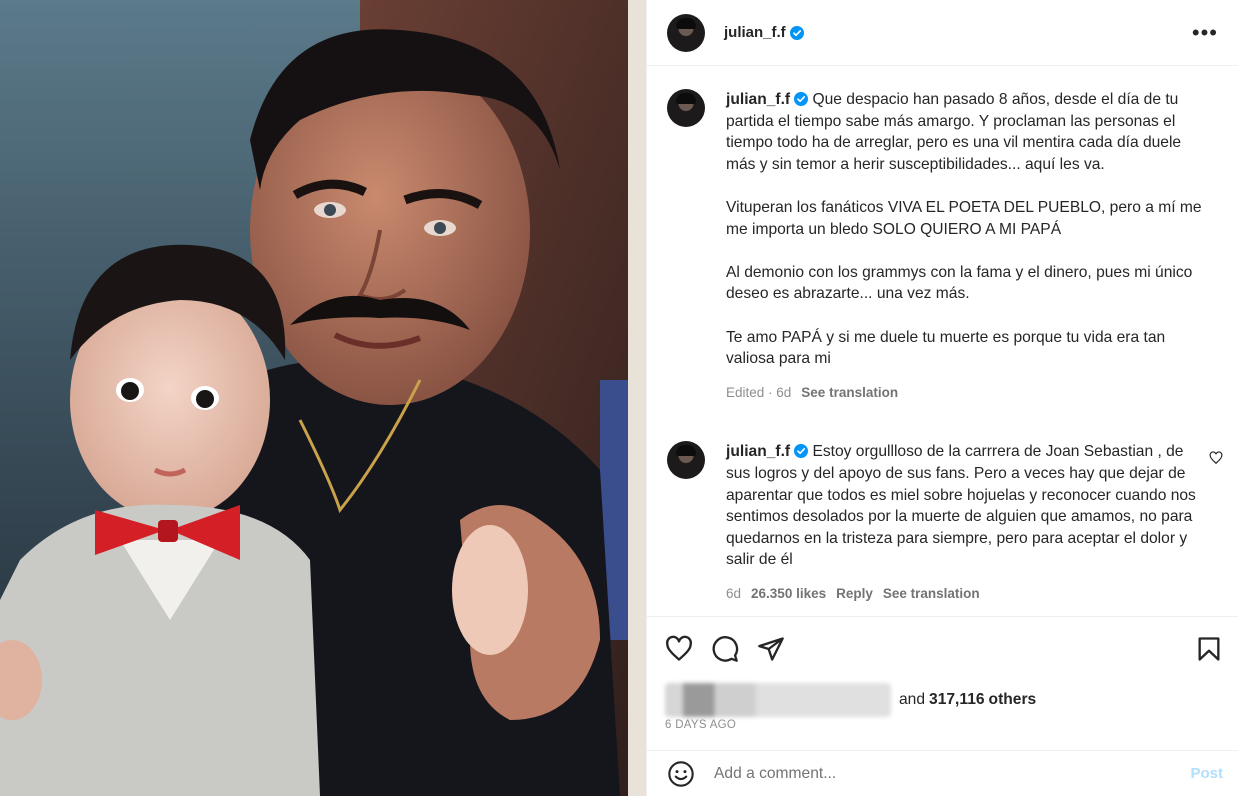 Image resolution: width=1238 pixels, height=796 pixels. What do you see at coordinates (758, 451) in the screenshot?
I see `comment-username: julian_f.f` at bounding box center [758, 451].